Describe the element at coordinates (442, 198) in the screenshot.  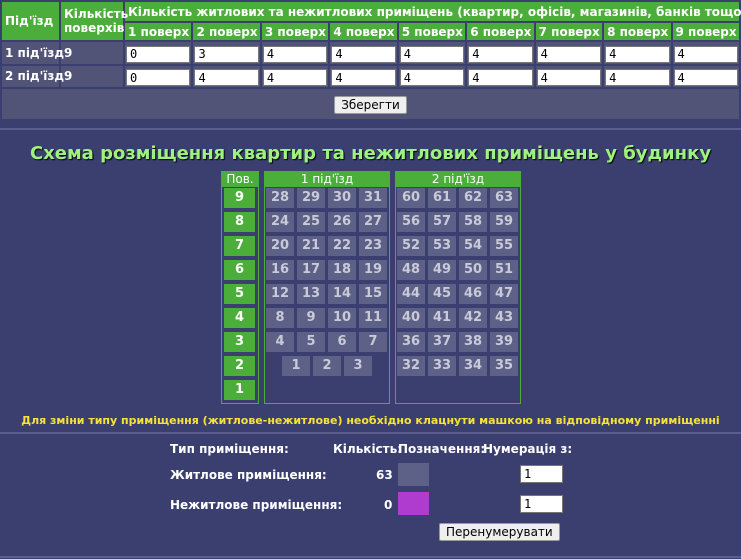
I see `apartment-cell: 61` at that location.